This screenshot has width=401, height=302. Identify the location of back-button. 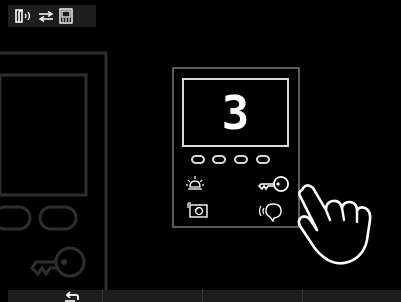
(71, 296).